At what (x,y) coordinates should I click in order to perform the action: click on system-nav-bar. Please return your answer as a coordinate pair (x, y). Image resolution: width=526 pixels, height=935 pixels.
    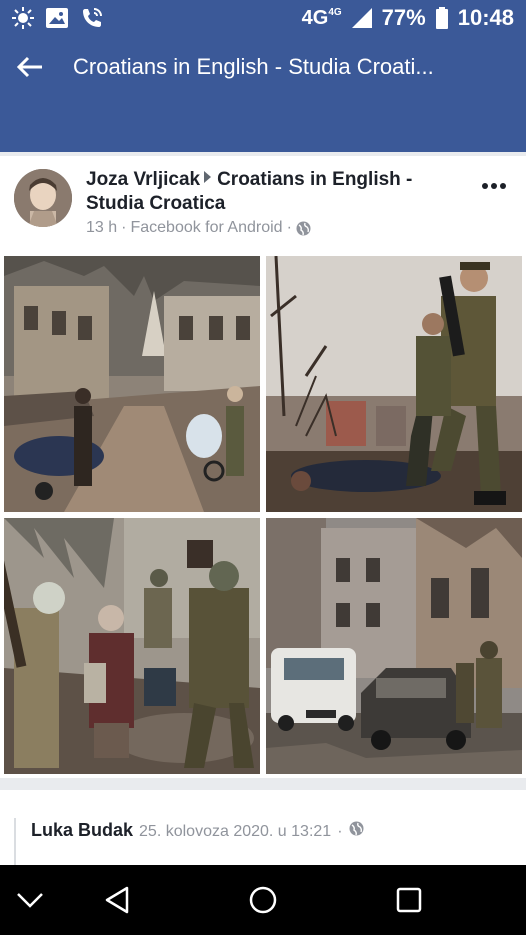
    Looking at the image, I should click on (263, 900).